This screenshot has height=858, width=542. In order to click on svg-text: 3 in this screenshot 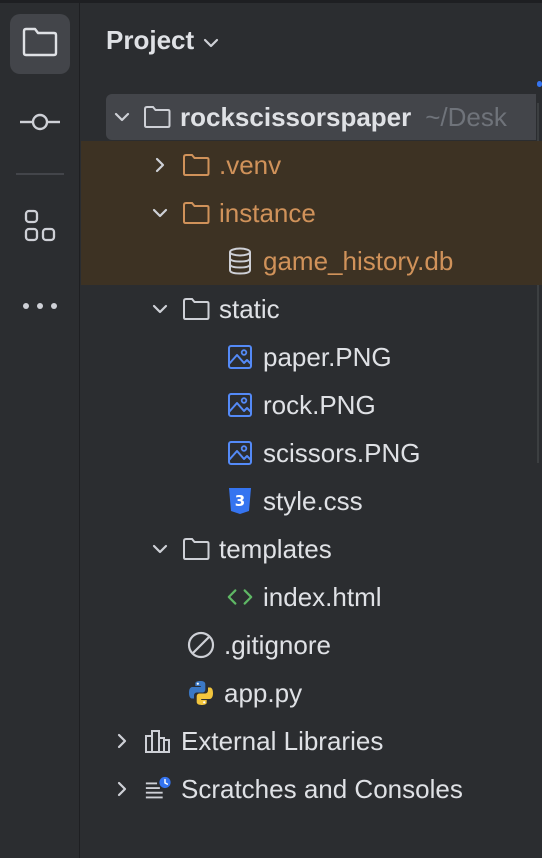, I will do `click(240, 501)`.